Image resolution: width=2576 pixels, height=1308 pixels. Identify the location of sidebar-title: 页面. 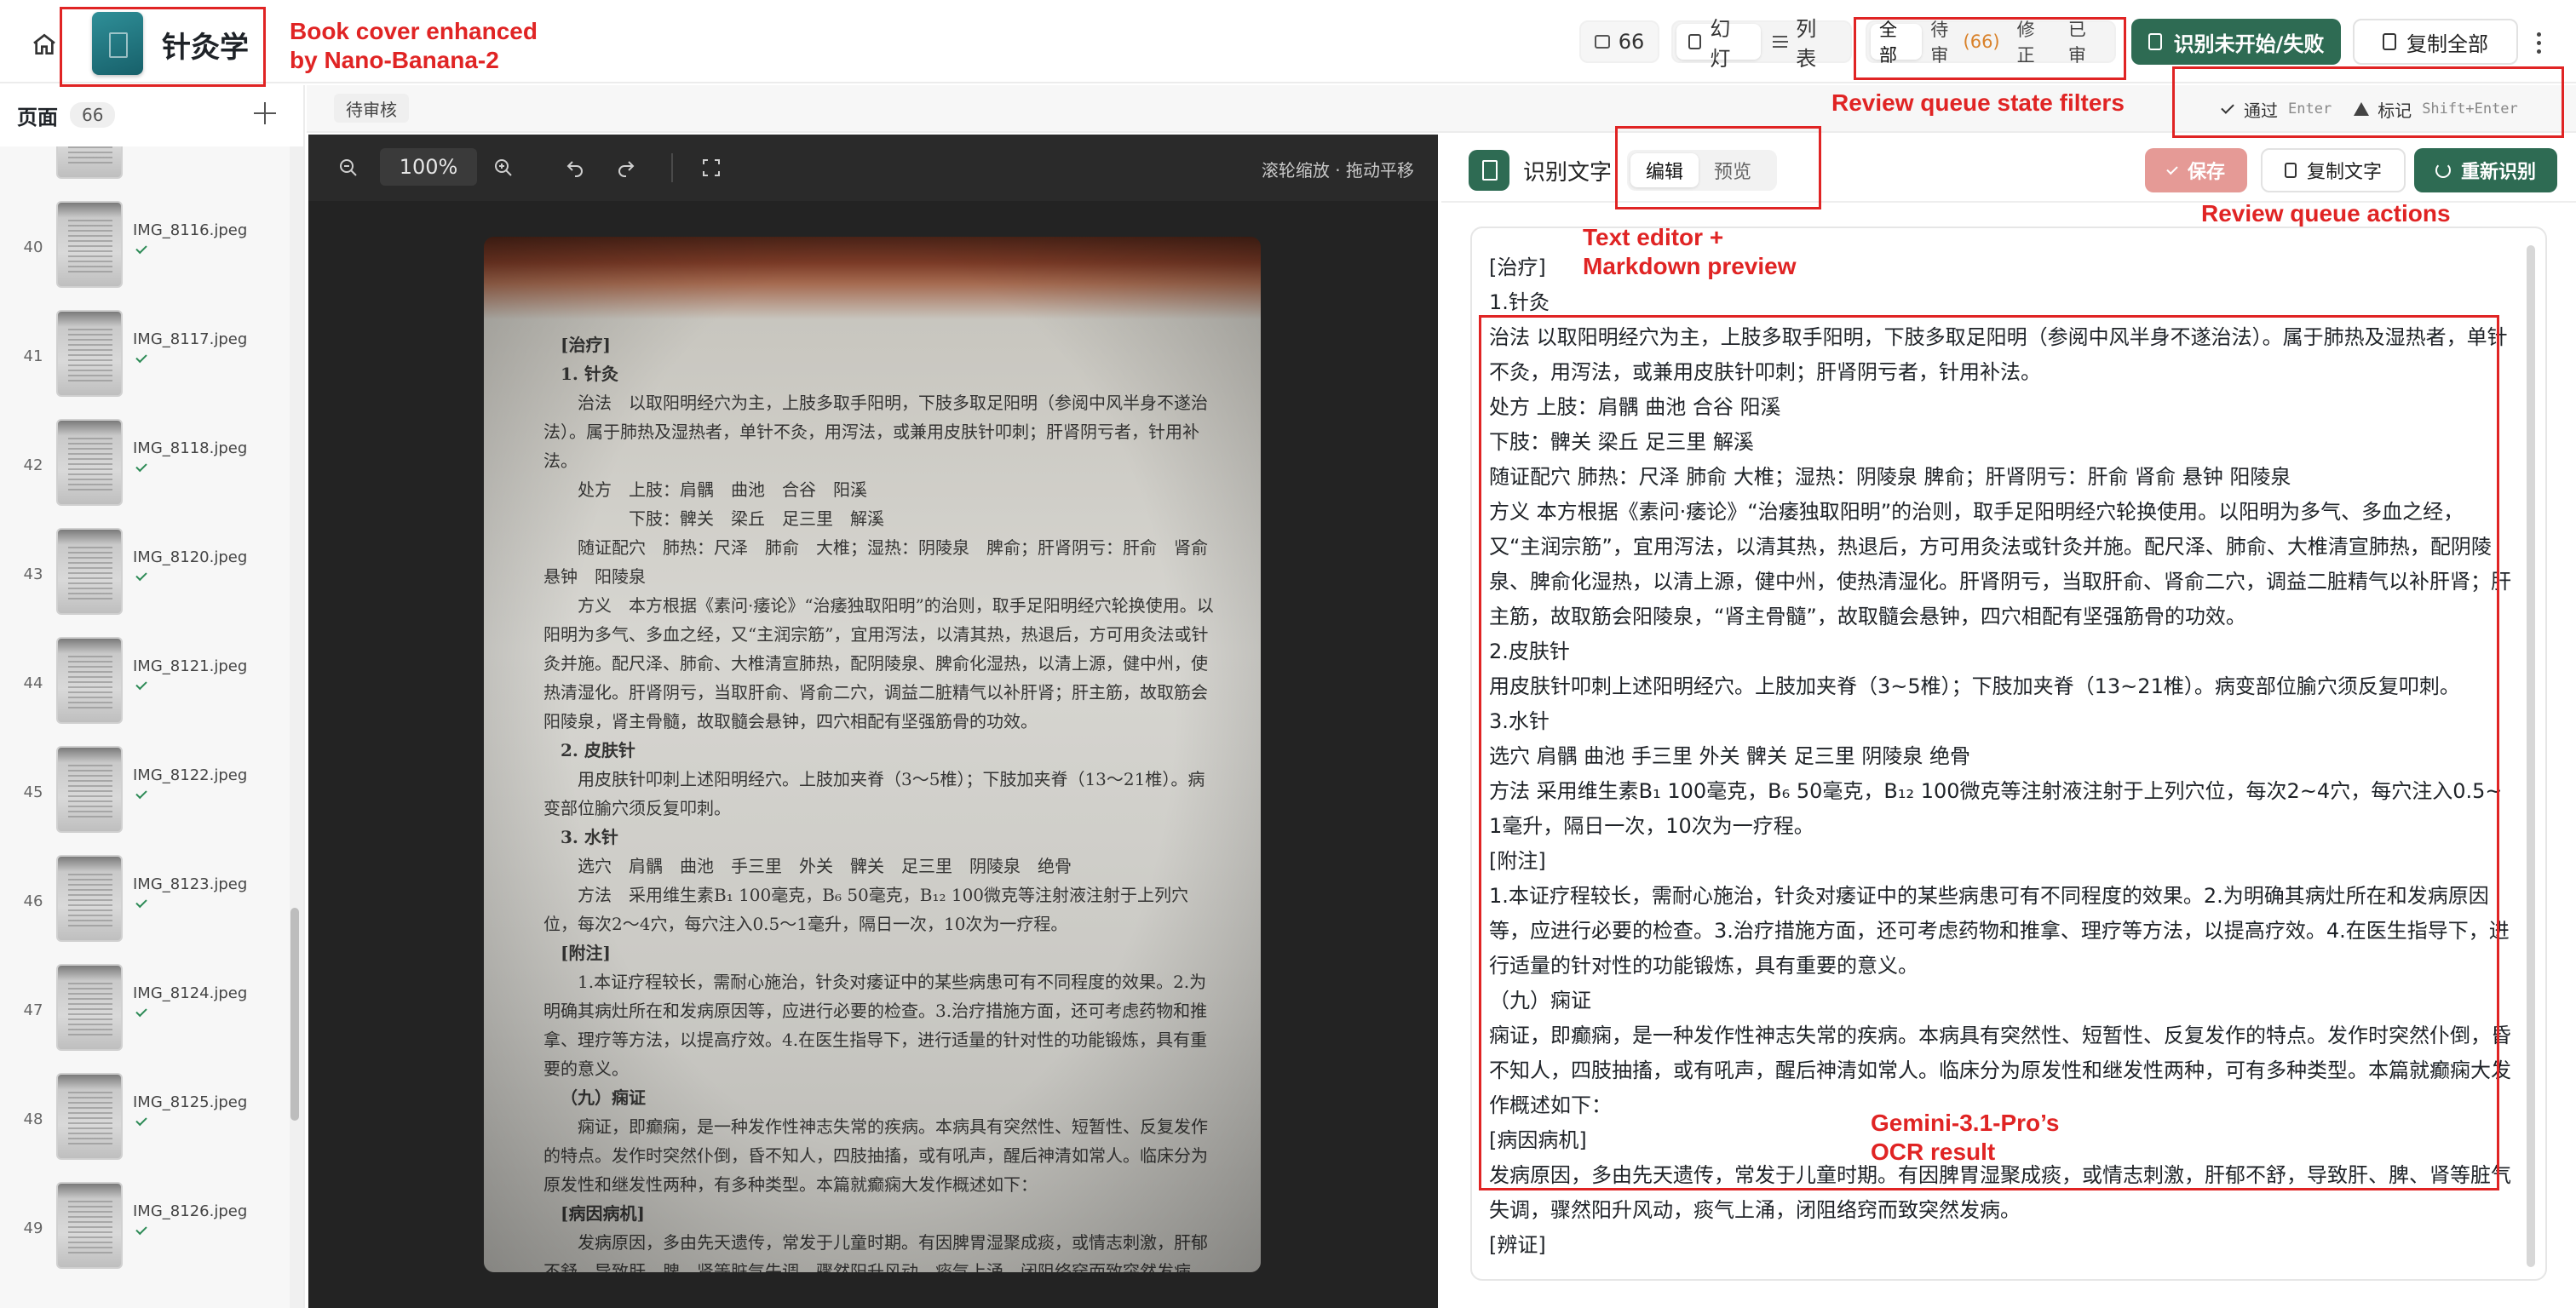
(38, 117).